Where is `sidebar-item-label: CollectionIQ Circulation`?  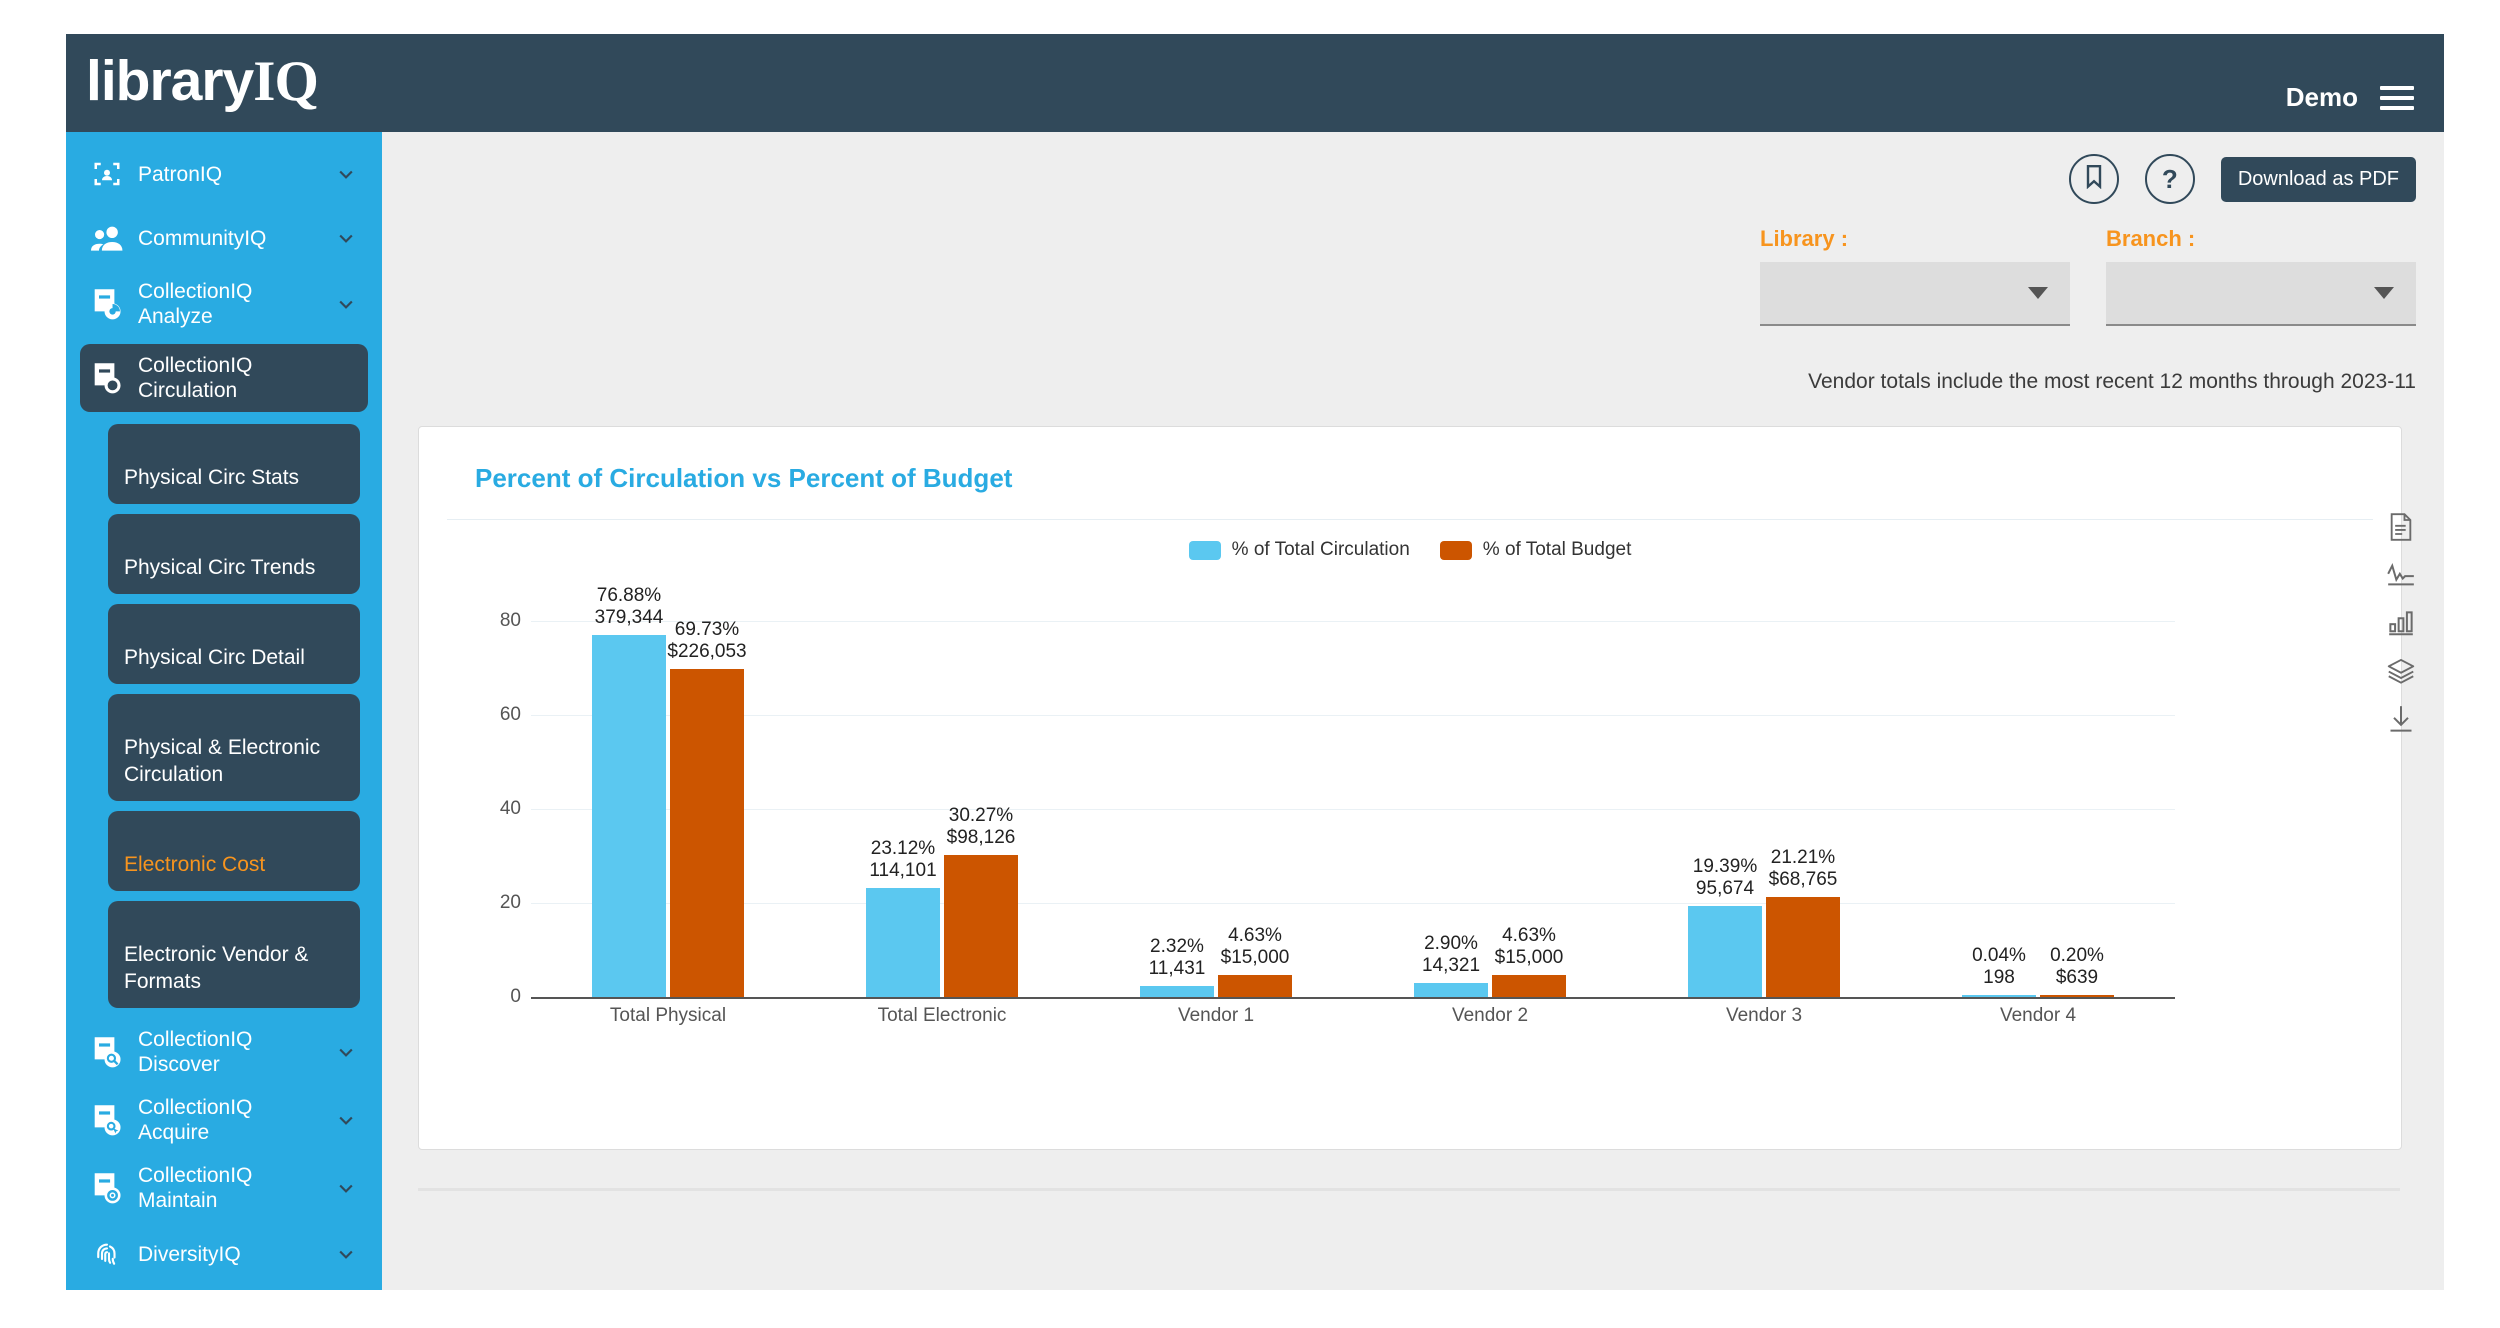
sidebar-item-label: CollectionIQ Circulation is located at coordinates (195, 378).